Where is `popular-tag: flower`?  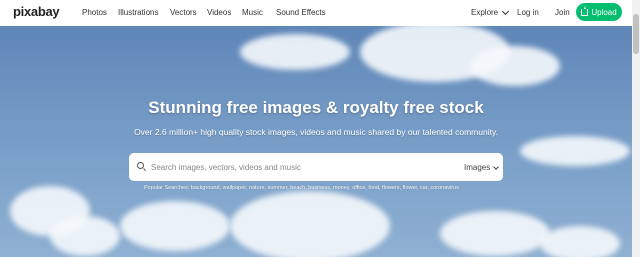
popular-tag: flower is located at coordinates (410, 188).